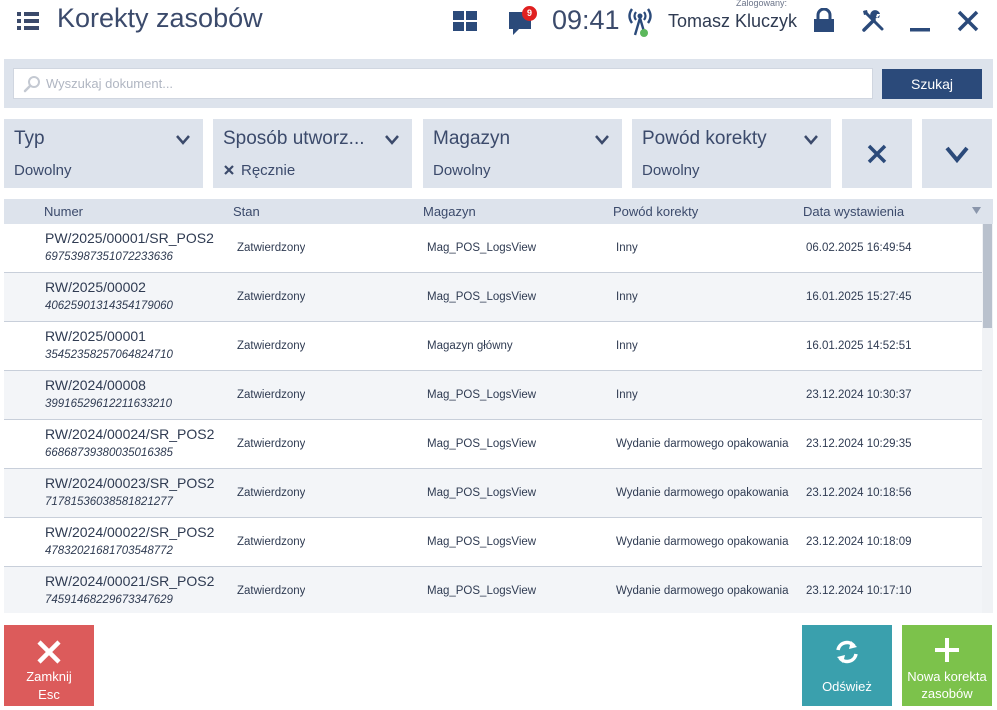  I want to click on close-button-shortcut: Esc, so click(49, 694).